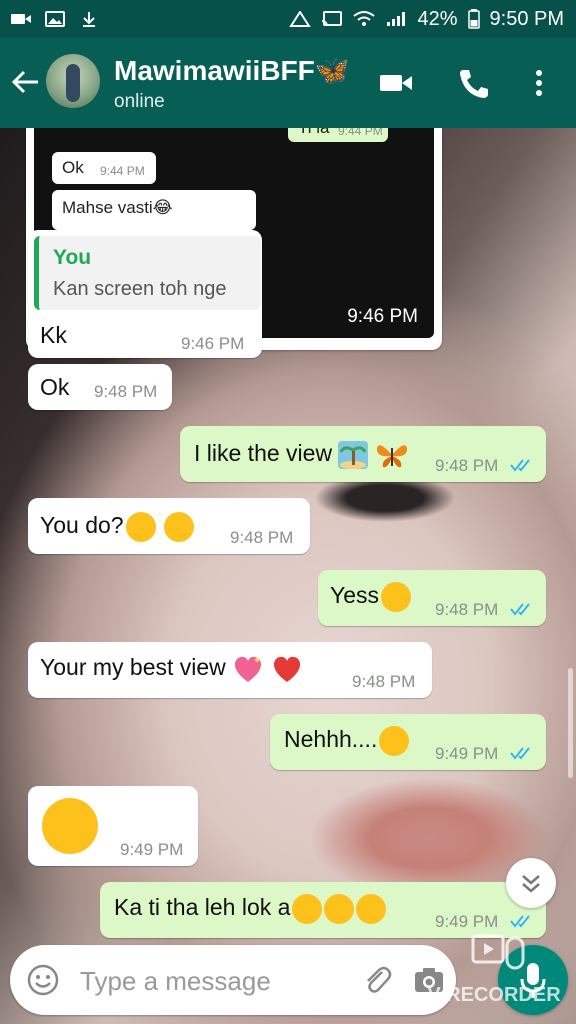 This screenshot has width=576, height=1024. Describe the element at coordinates (248, 669) in the screenshot. I see `sparkling-heart-emoji` at that location.